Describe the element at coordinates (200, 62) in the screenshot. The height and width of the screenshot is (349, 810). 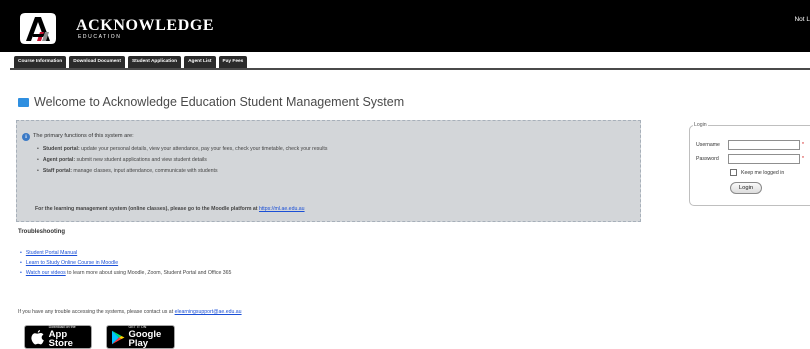
I see `tab-agent-list: Agent List` at that location.